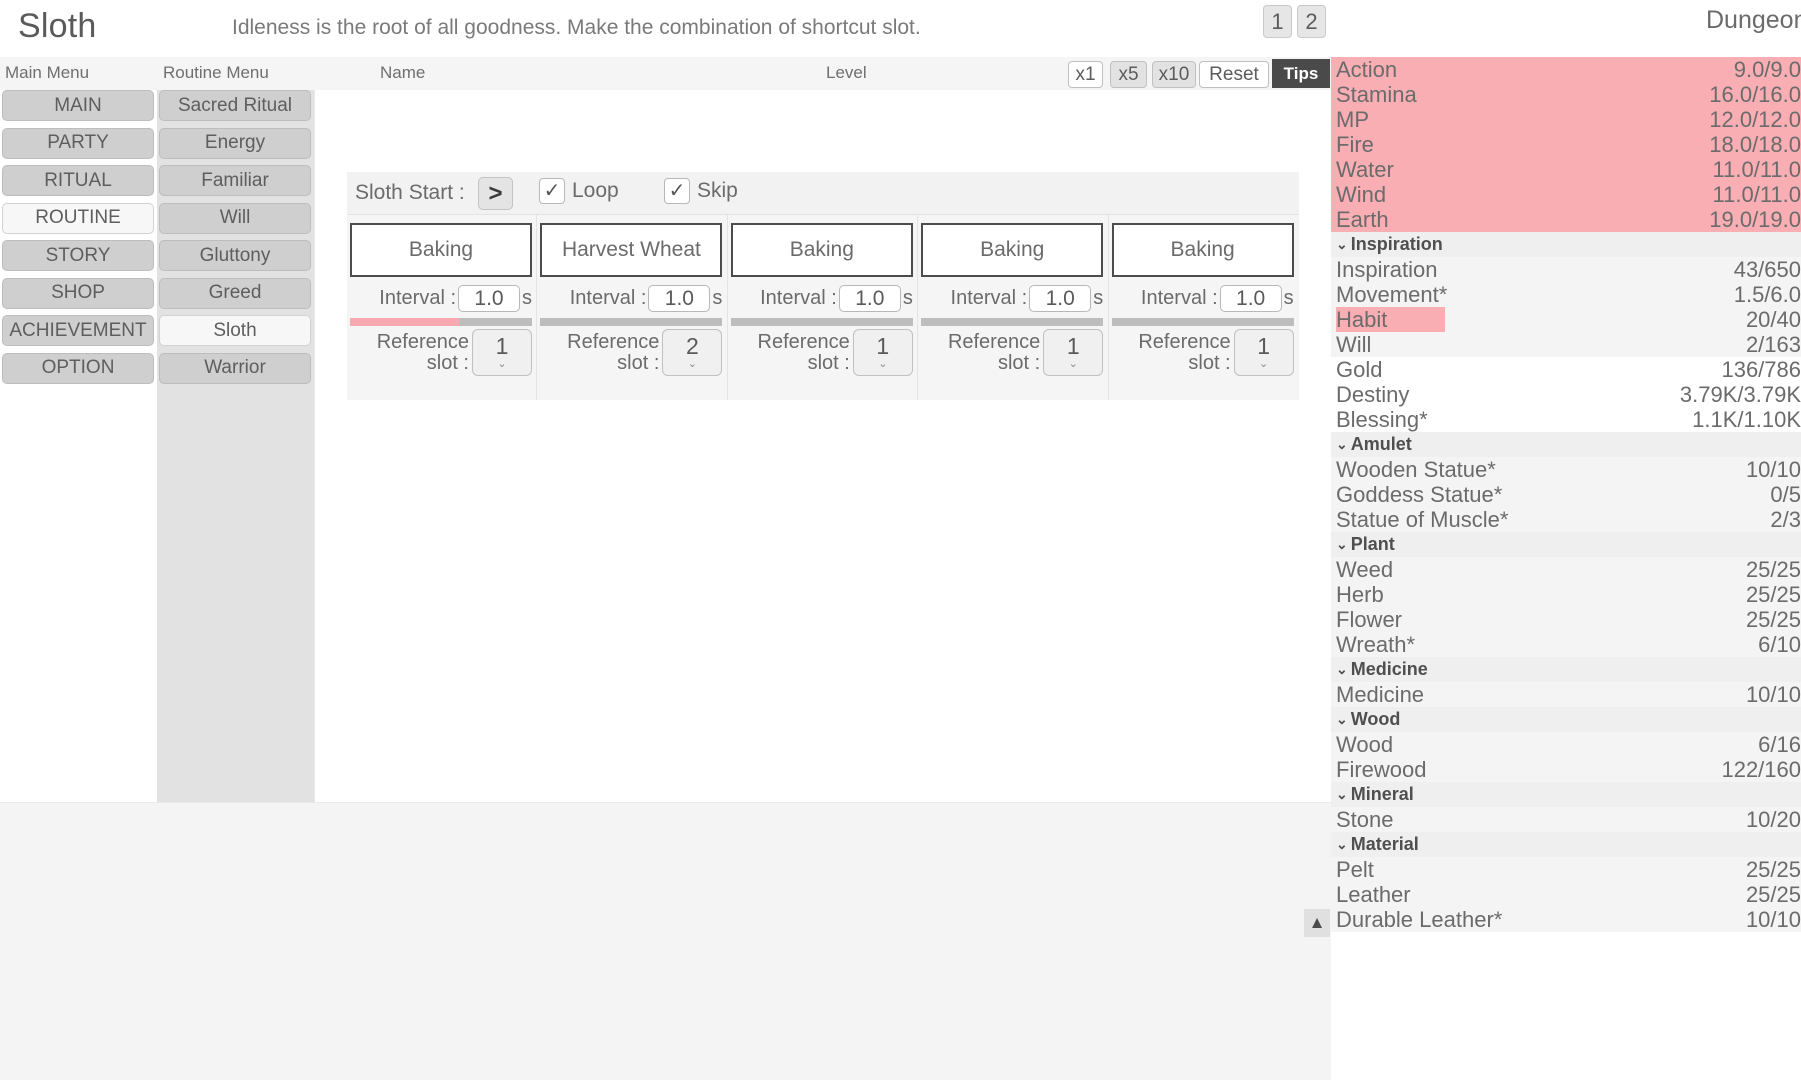 This screenshot has height=1080, width=1801. What do you see at coordinates (1277, 21) in the screenshot?
I see `page-button-1: 1` at bounding box center [1277, 21].